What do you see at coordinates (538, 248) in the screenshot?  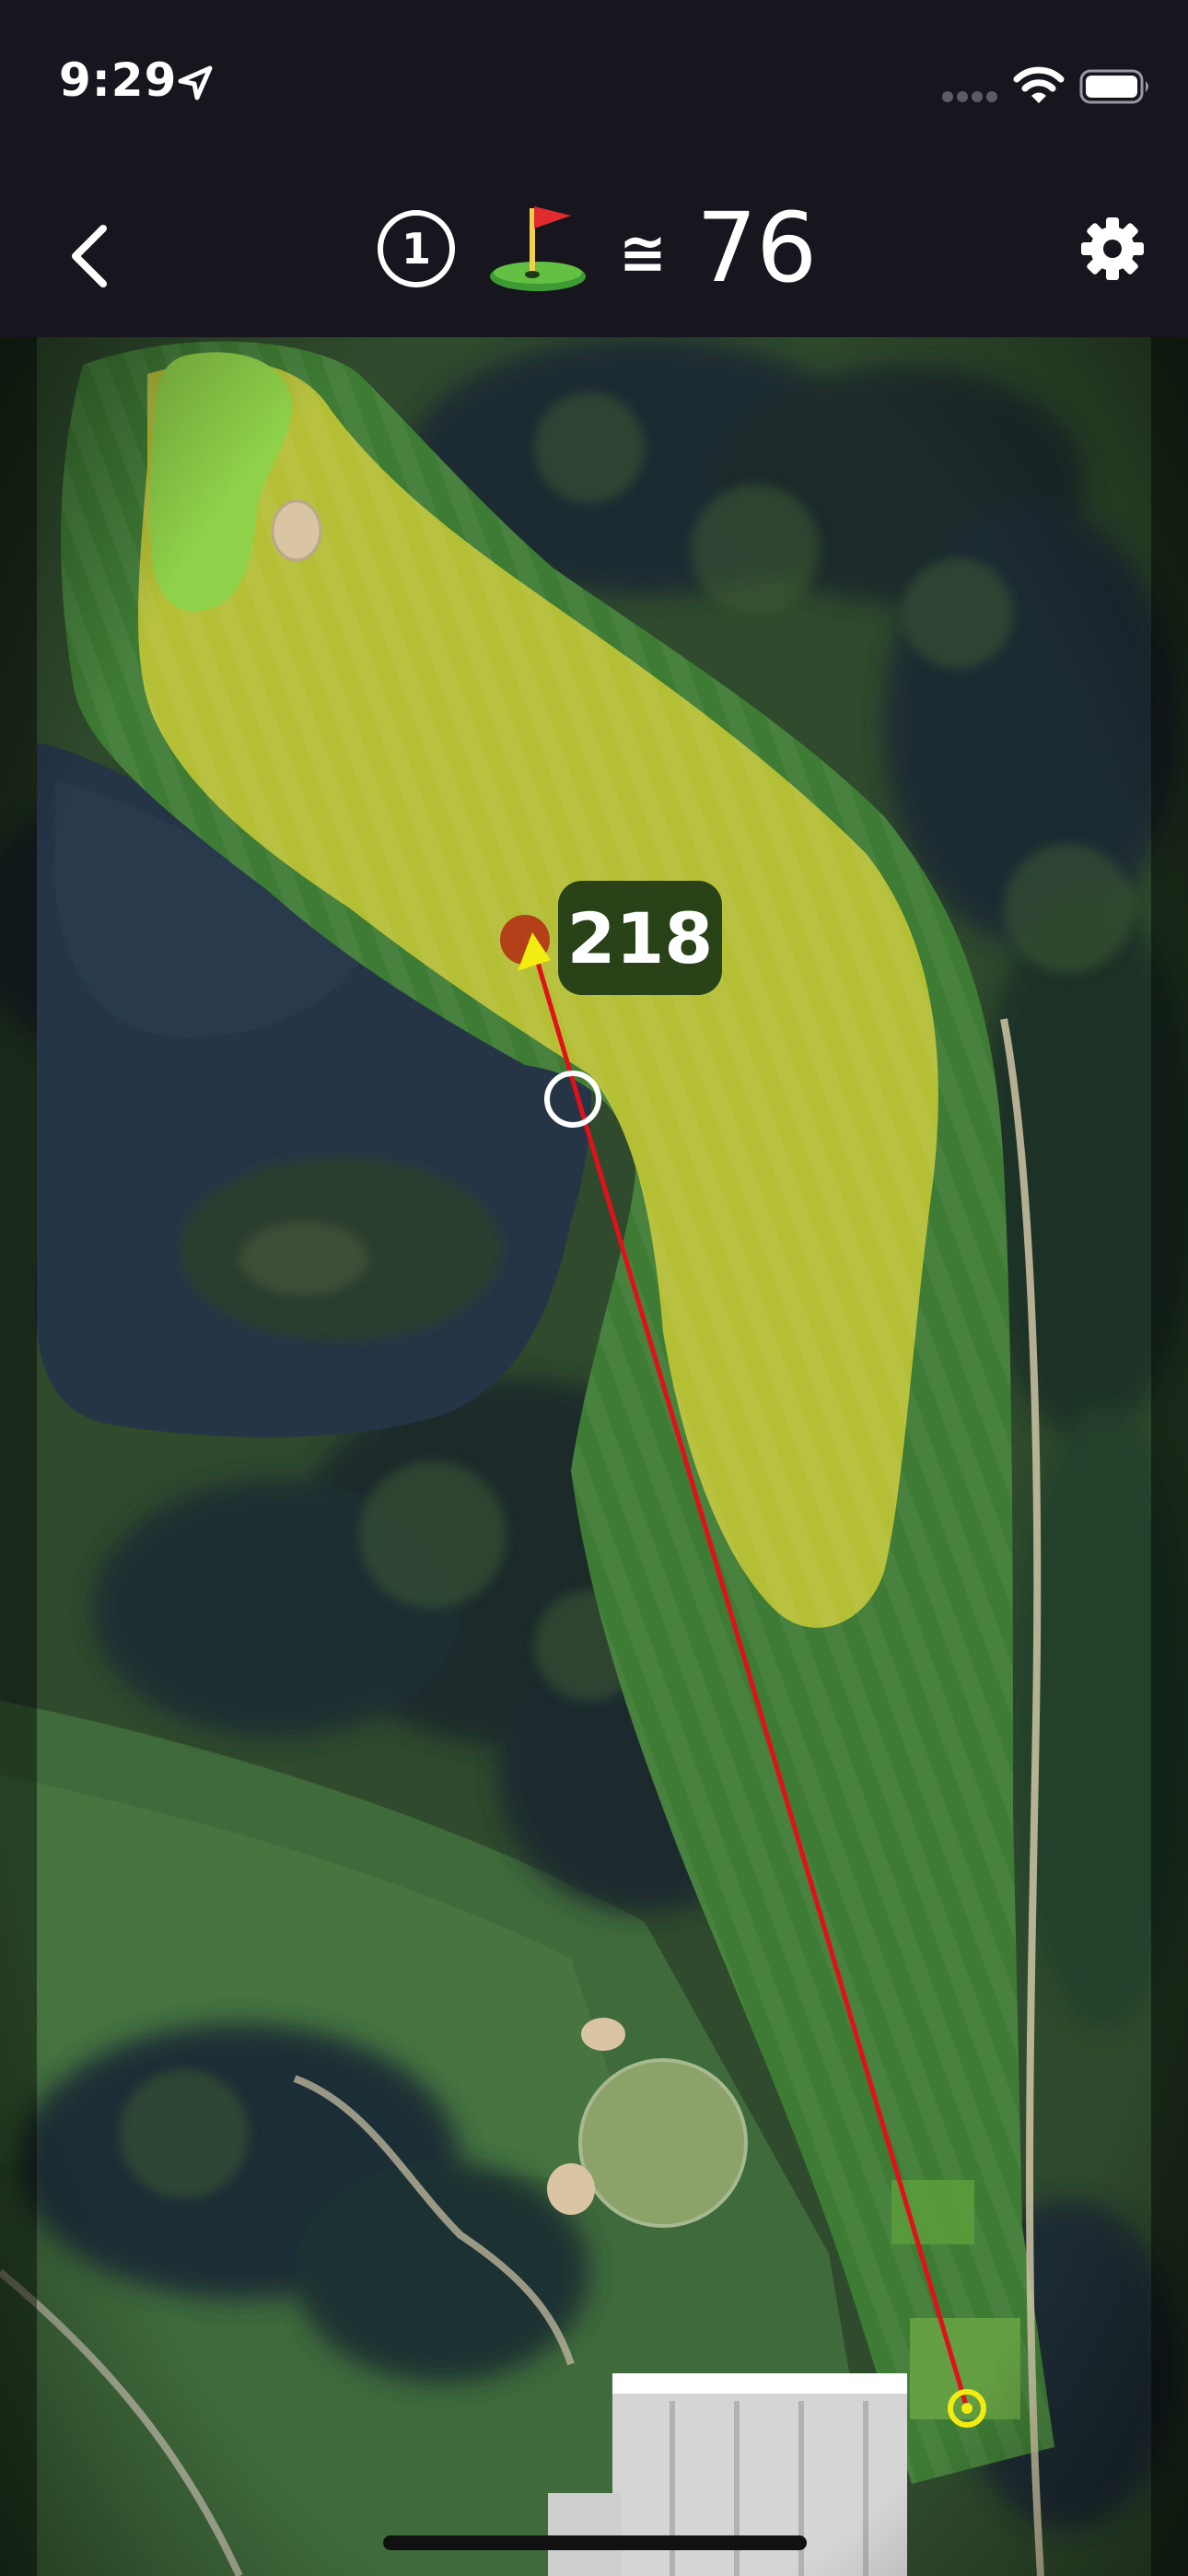 I see `golf-flag-icon` at bounding box center [538, 248].